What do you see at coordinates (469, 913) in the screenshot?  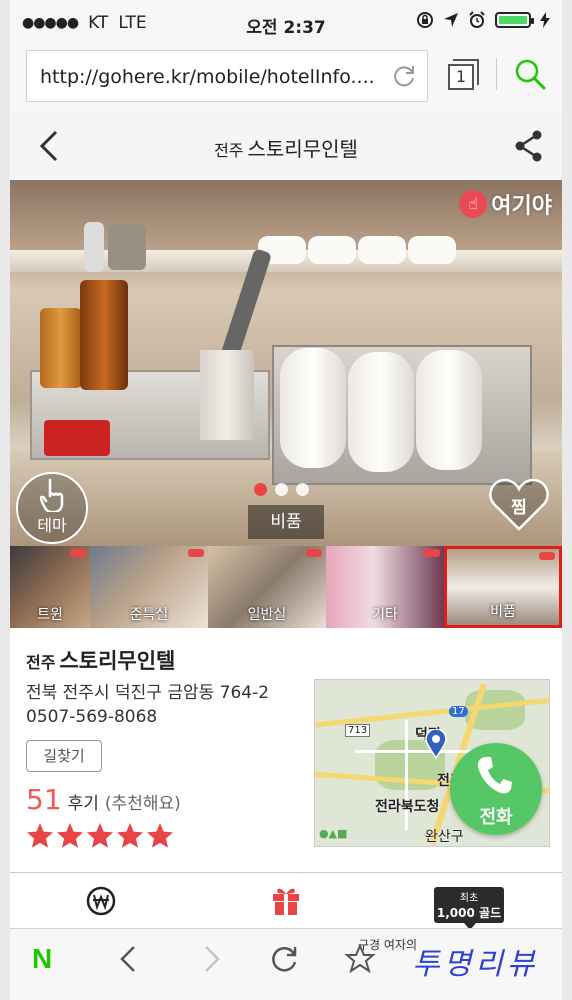 I see `gold-badge-line2: 1,000 골드` at bounding box center [469, 913].